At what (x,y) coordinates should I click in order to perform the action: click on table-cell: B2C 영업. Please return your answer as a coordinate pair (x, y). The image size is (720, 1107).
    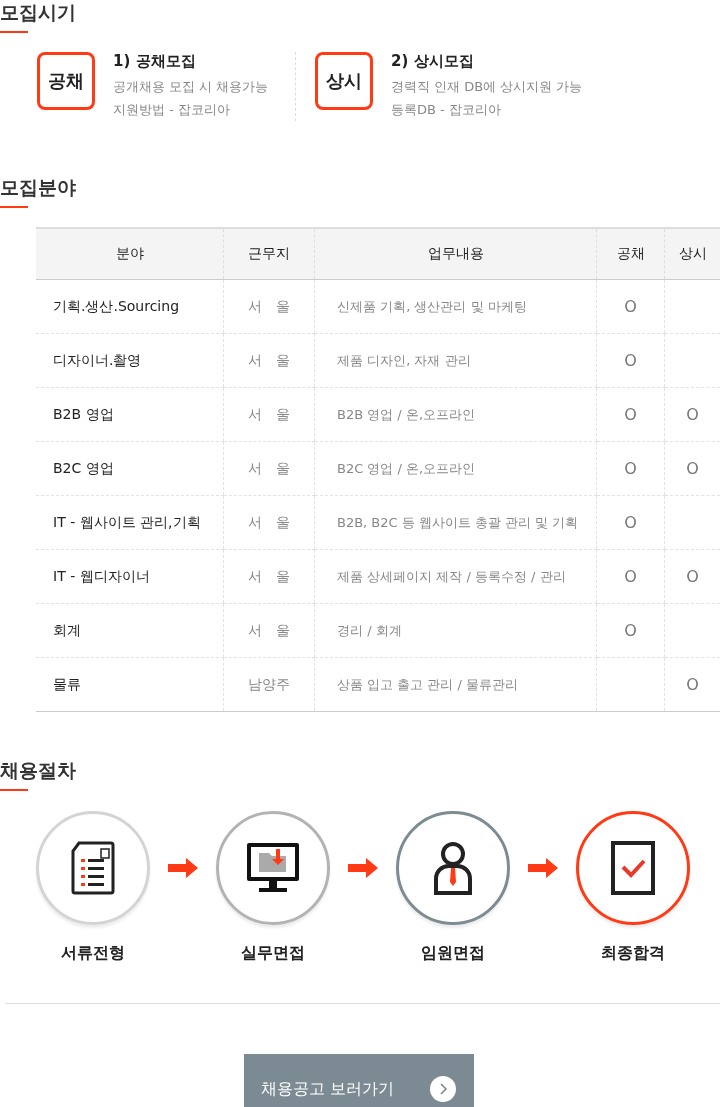
    Looking at the image, I should click on (130, 468).